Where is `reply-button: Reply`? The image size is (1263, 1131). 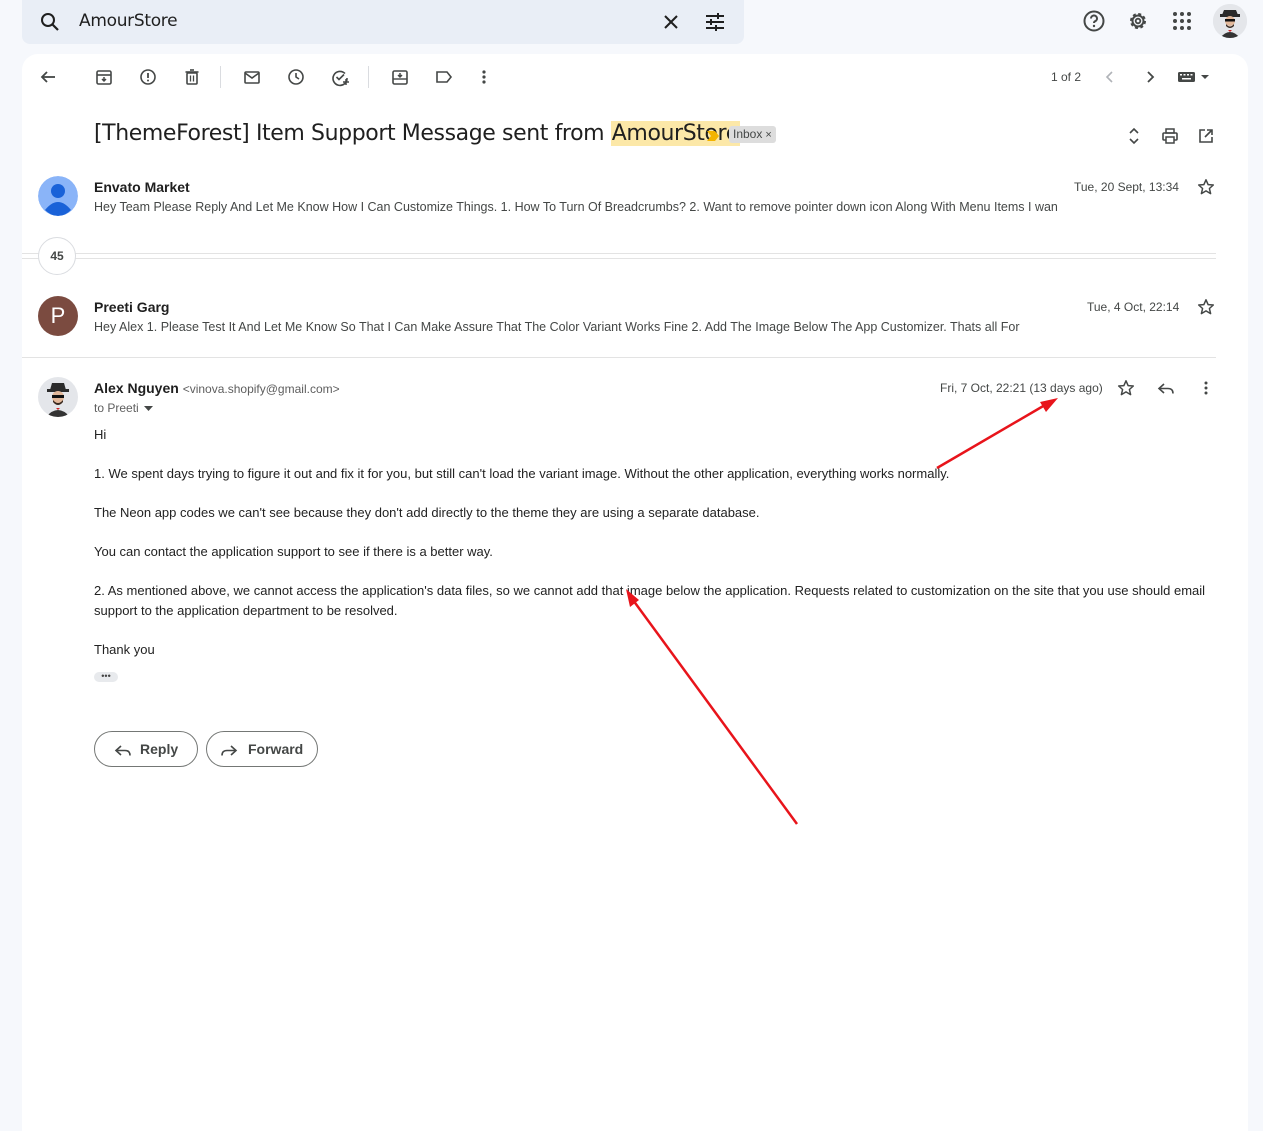 reply-button: Reply is located at coordinates (146, 749).